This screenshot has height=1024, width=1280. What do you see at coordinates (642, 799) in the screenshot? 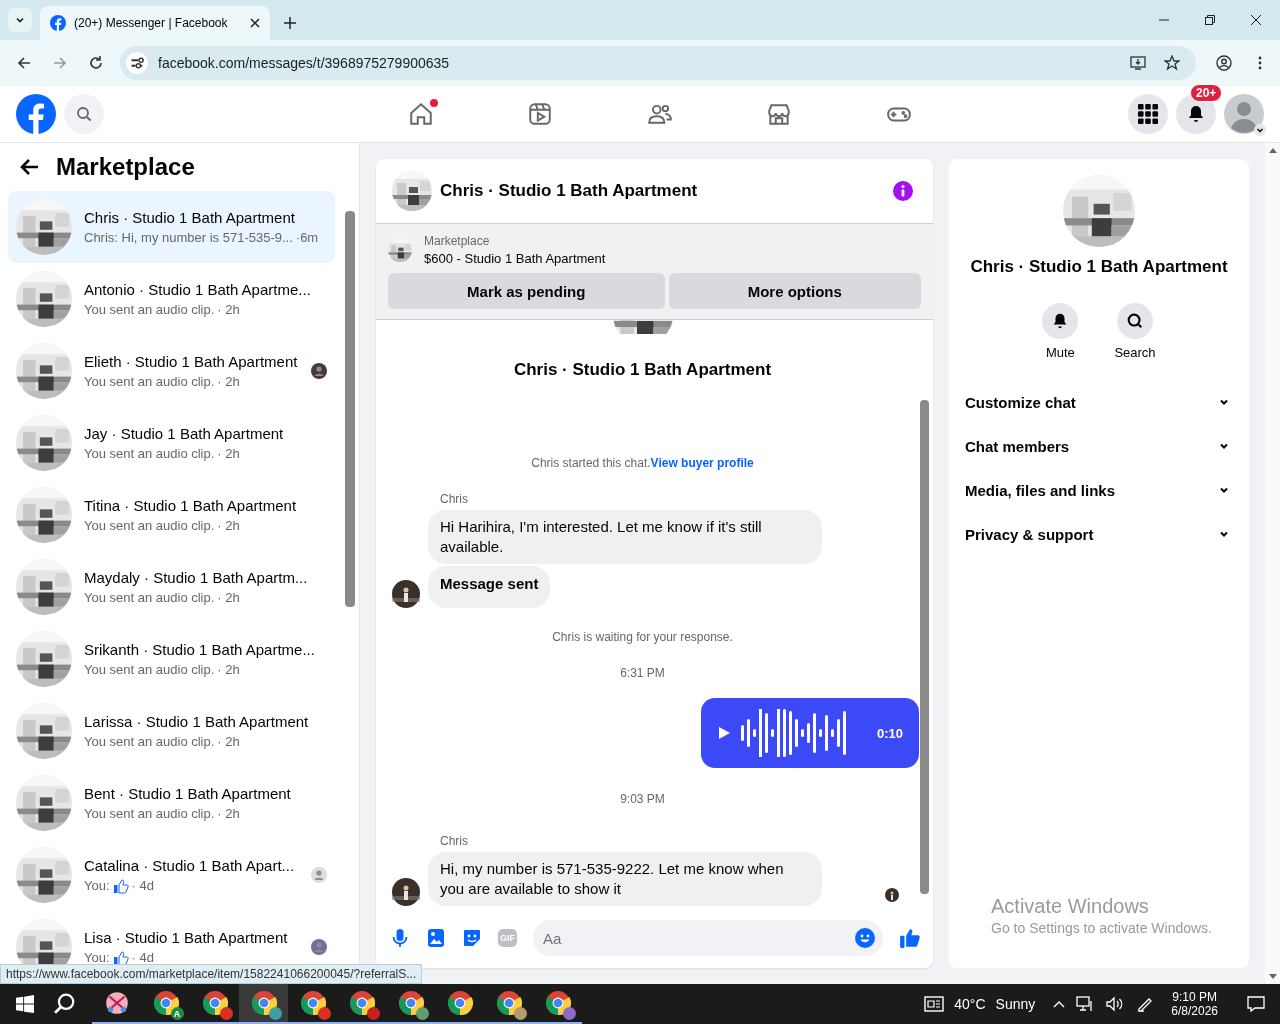
I see `timestamp: 9:03 PM` at bounding box center [642, 799].